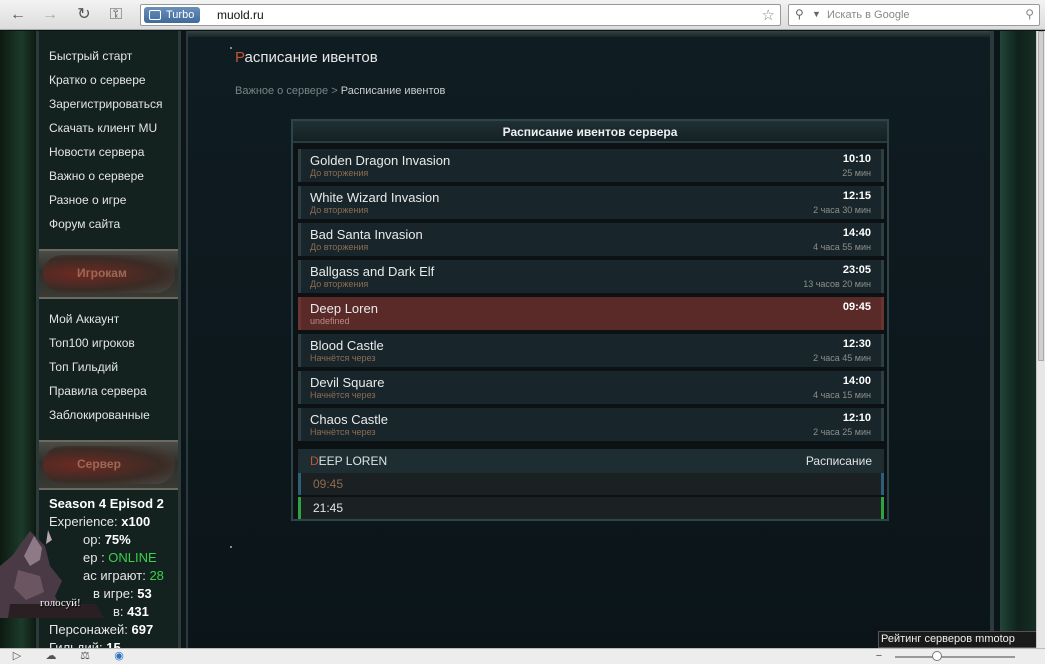 This screenshot has width=1045, height=664. Describe the element at coordinates (958, 639) in the screenshot. I see `rating-banner: Рейтинг серверов mmotop` at that location.